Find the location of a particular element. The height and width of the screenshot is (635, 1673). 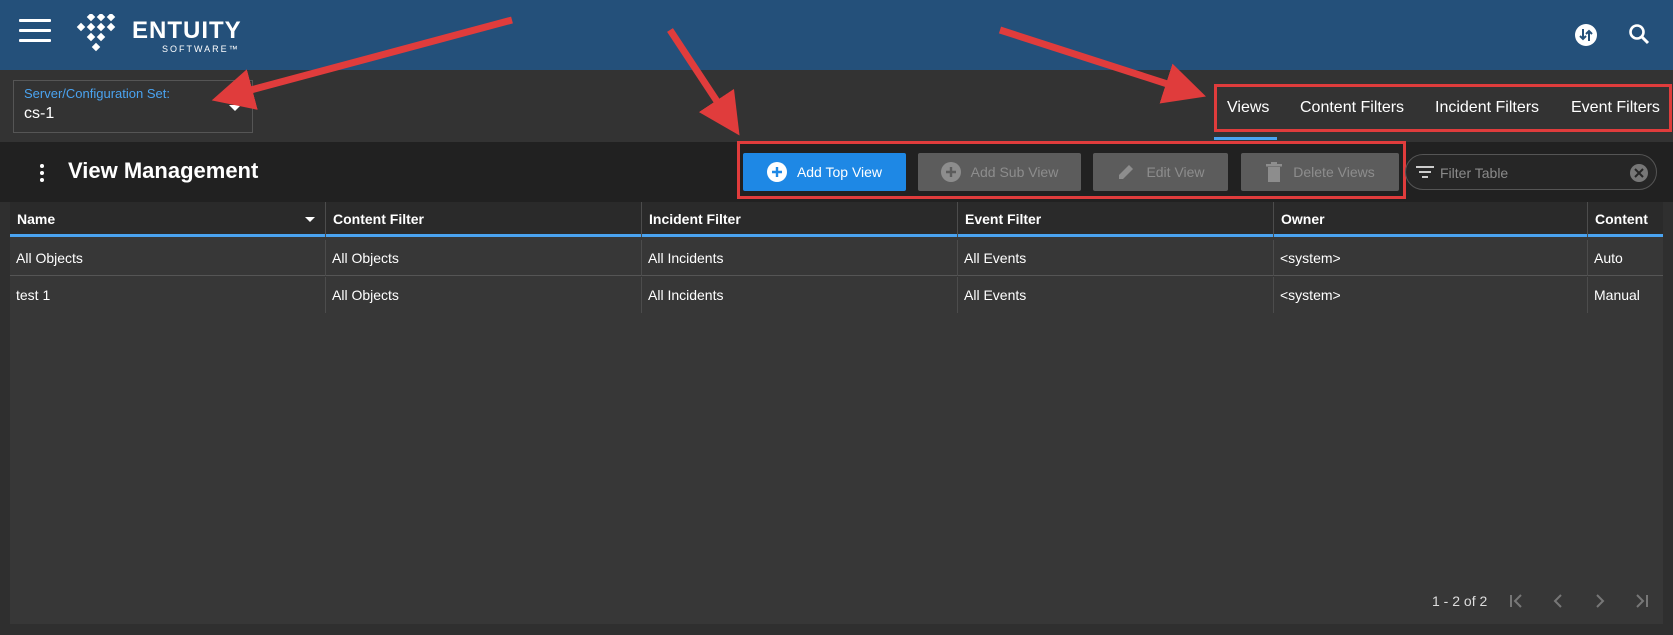

pagination-range: 1 - 2 of 2 is located at coordinates (1460, 601).